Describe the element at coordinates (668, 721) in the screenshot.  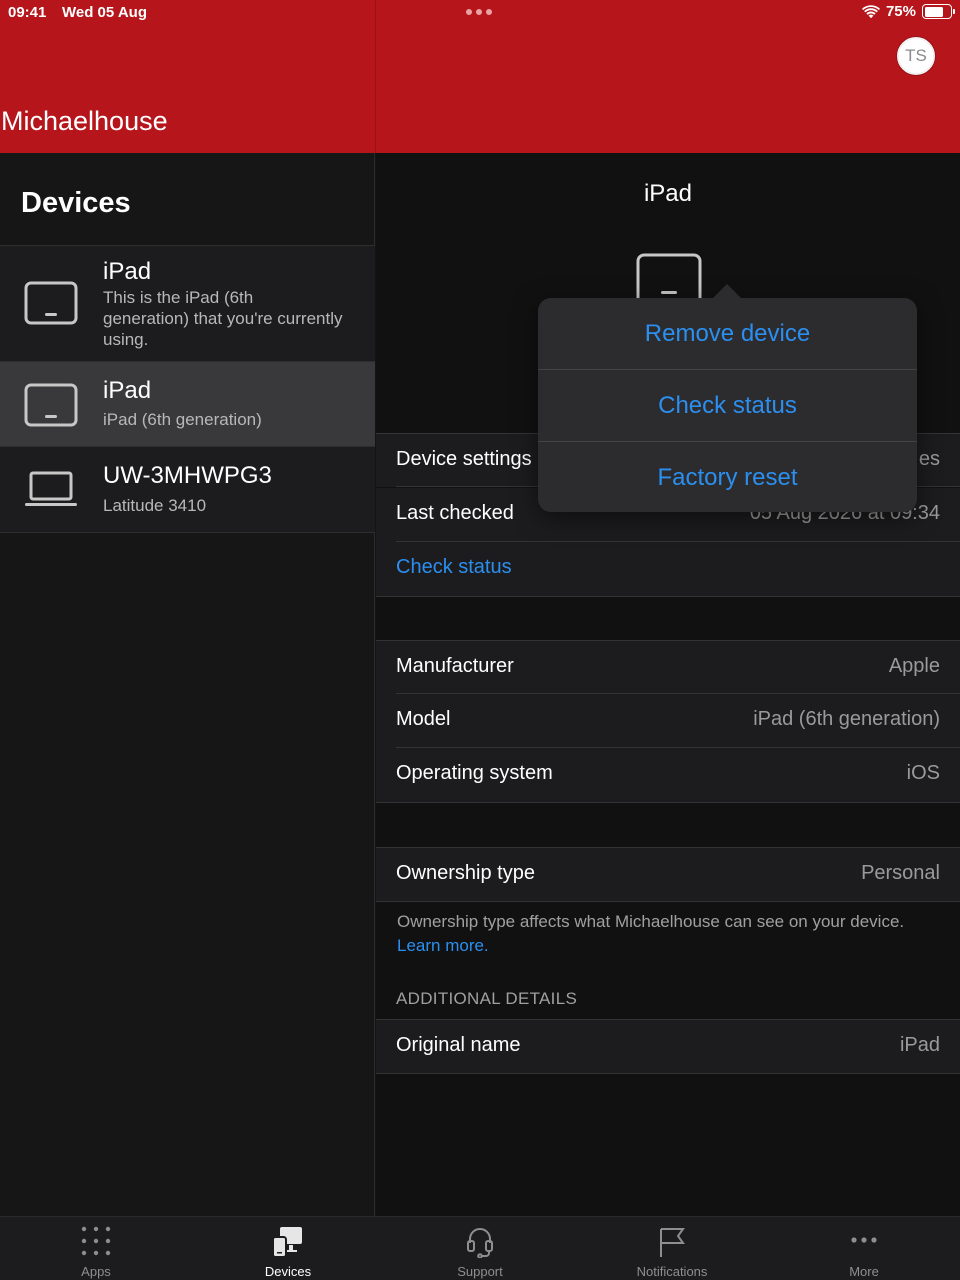
I see `model-row: Model iPad (6th generation)` at that location.